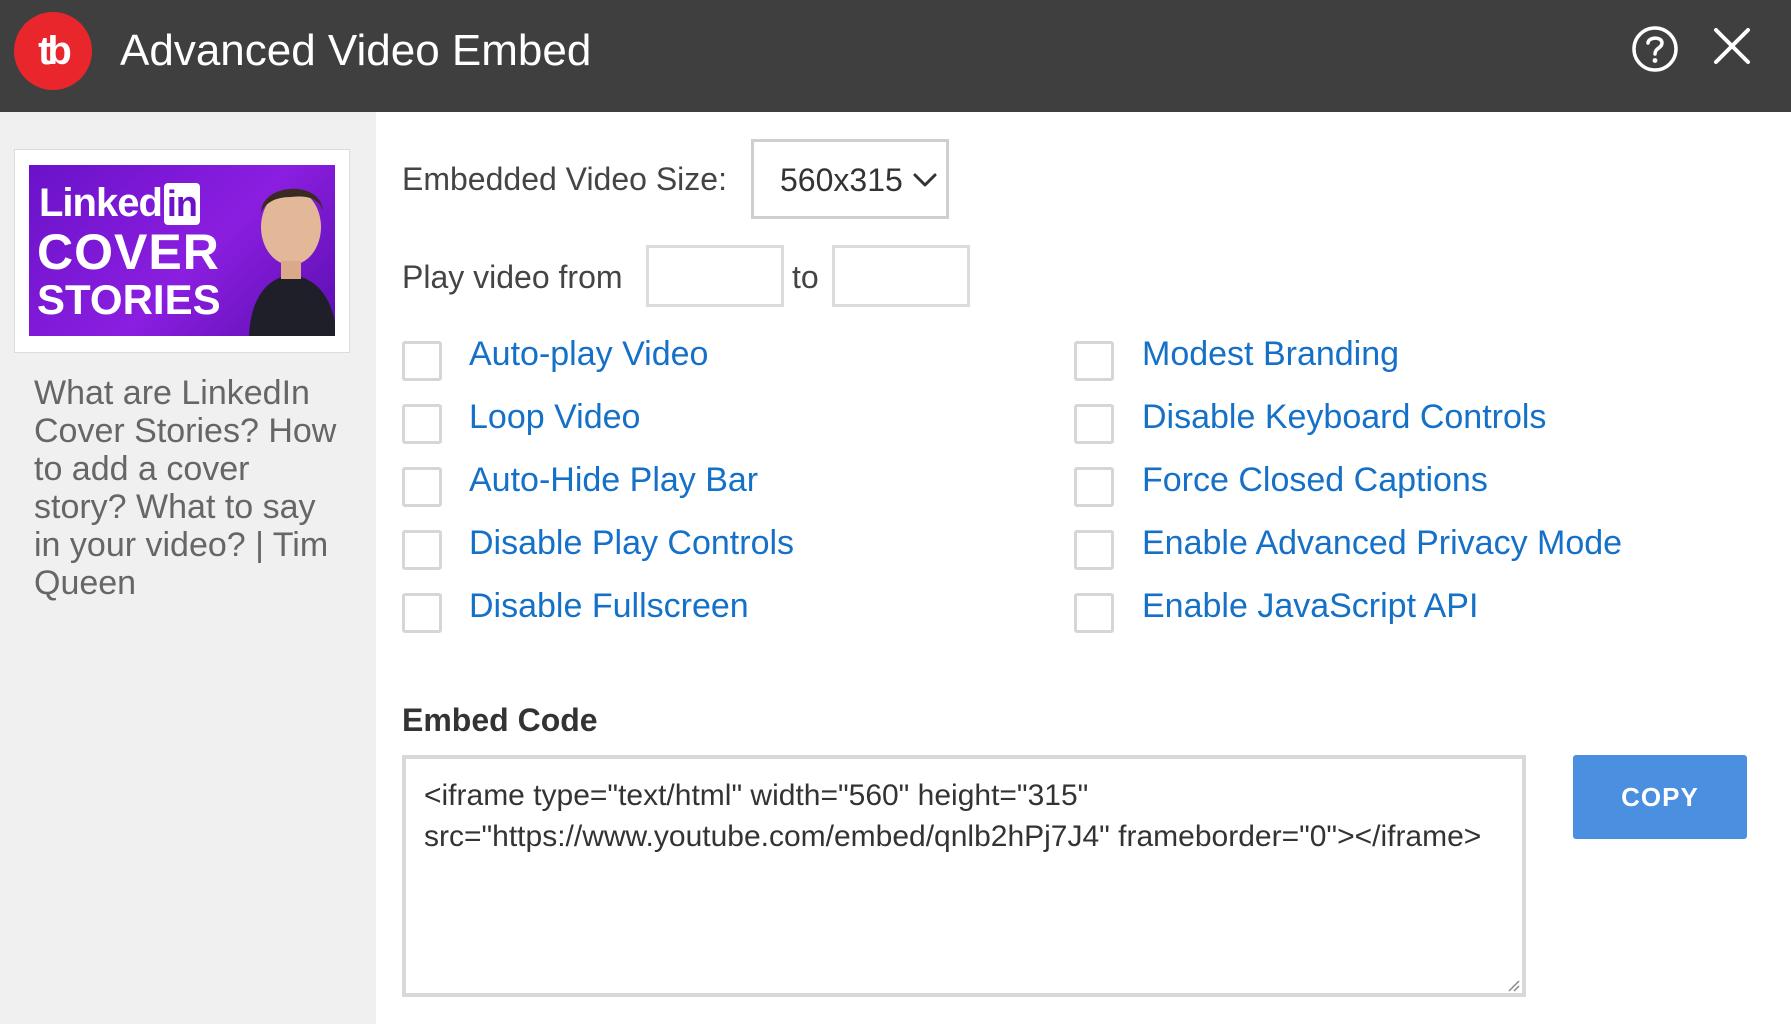  What do you see at coordinates (588, 354) in the screenshot?
I see `autoplay-label: Auto-play Video` at bounding box center [588, 354].